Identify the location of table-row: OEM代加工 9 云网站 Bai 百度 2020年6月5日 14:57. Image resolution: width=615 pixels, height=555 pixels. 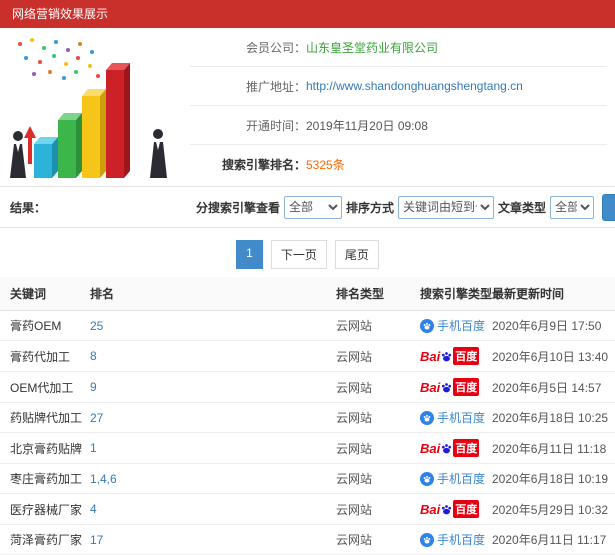
(307, 387).